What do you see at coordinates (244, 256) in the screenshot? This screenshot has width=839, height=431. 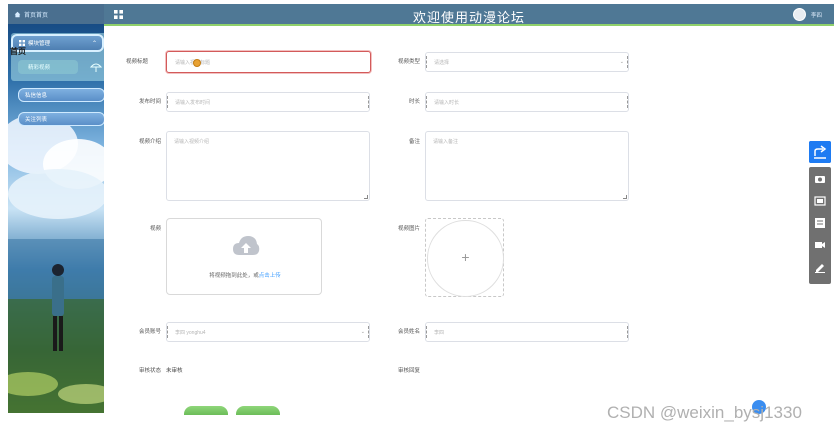 I see `video-upload-dropzone: 将视频拖到此处，或点击上传` at bounding box center [244, 256].